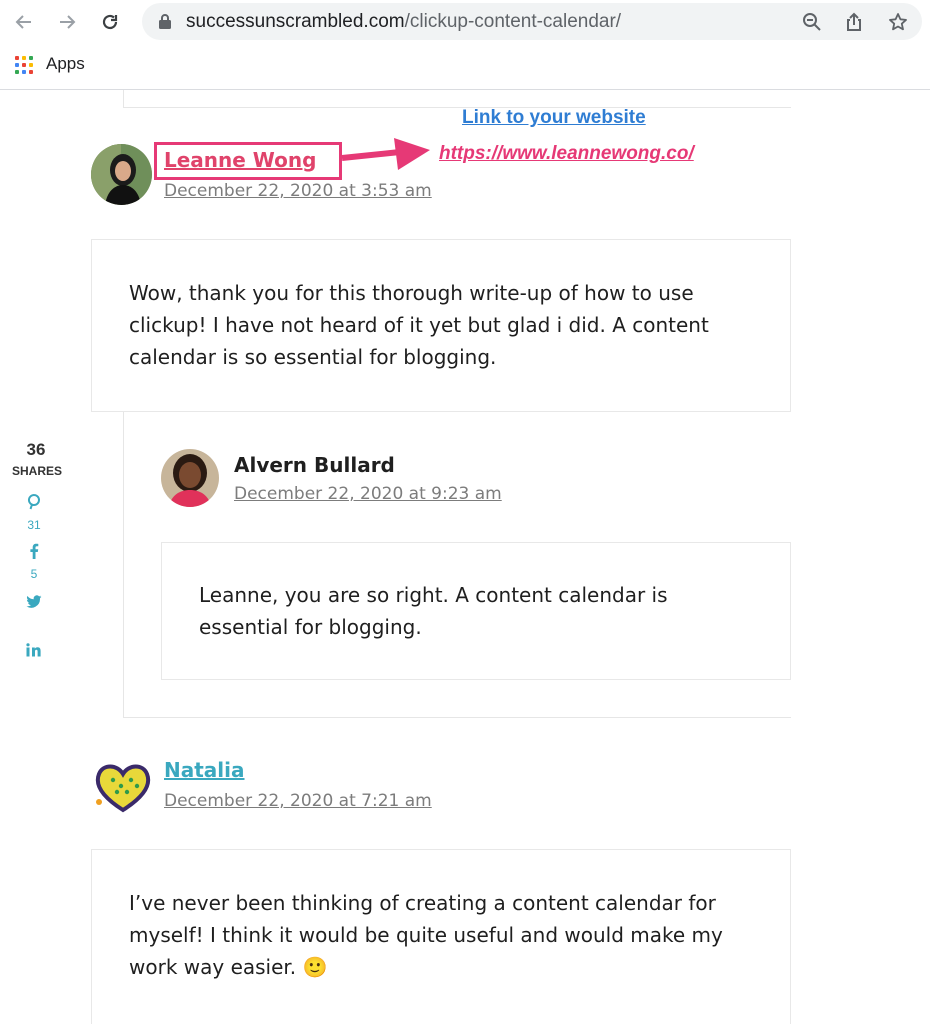 The image size is (930, 1024). What do you see at coordinates (36, 449) in the screenshot?
I see `share-count: 36` at bounding box center [36, 449].